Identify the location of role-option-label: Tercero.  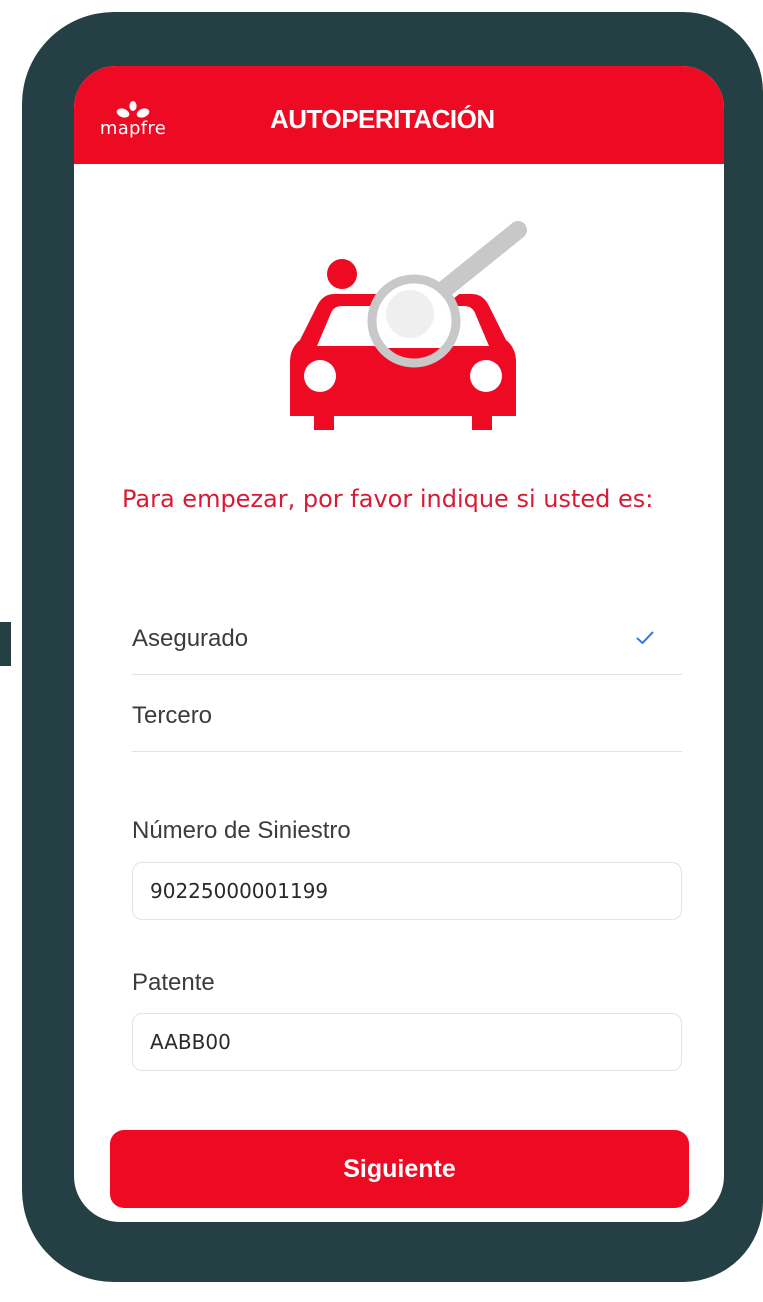
(172, 715).